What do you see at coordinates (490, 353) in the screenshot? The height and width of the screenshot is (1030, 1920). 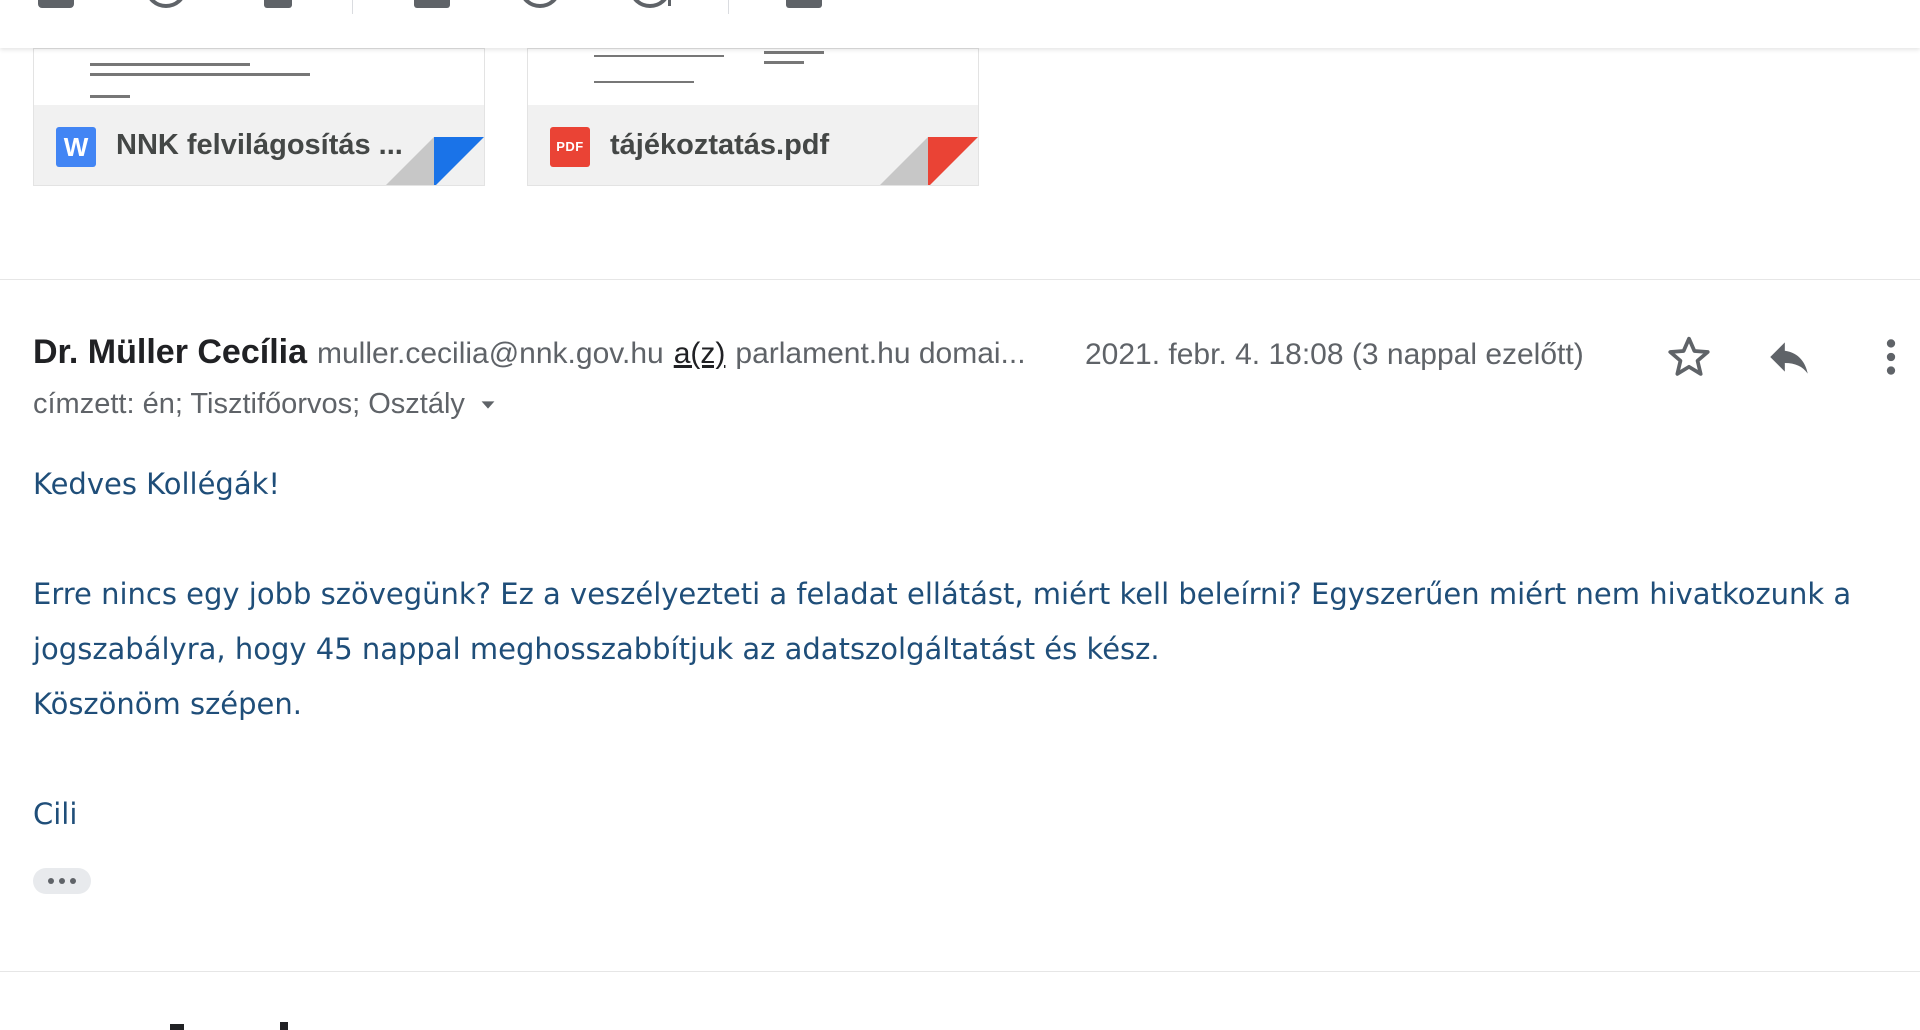 I see `sender-email: muller.cecilia@nnk.gov.hu` at bounding box center [490, 353].